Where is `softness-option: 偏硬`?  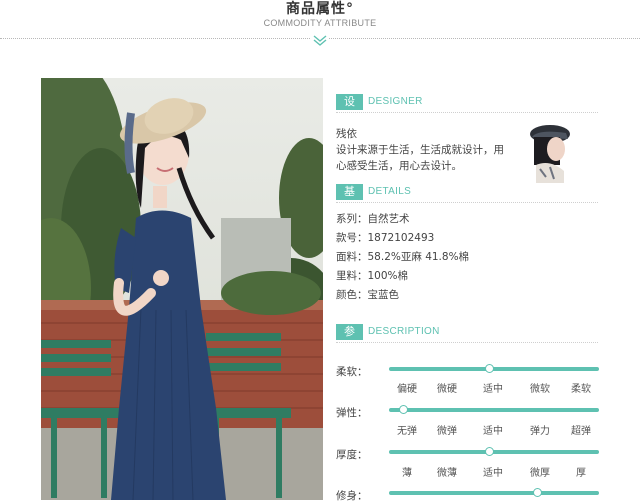
softness-option: 偏硬 is located at coordinates (407, 389).